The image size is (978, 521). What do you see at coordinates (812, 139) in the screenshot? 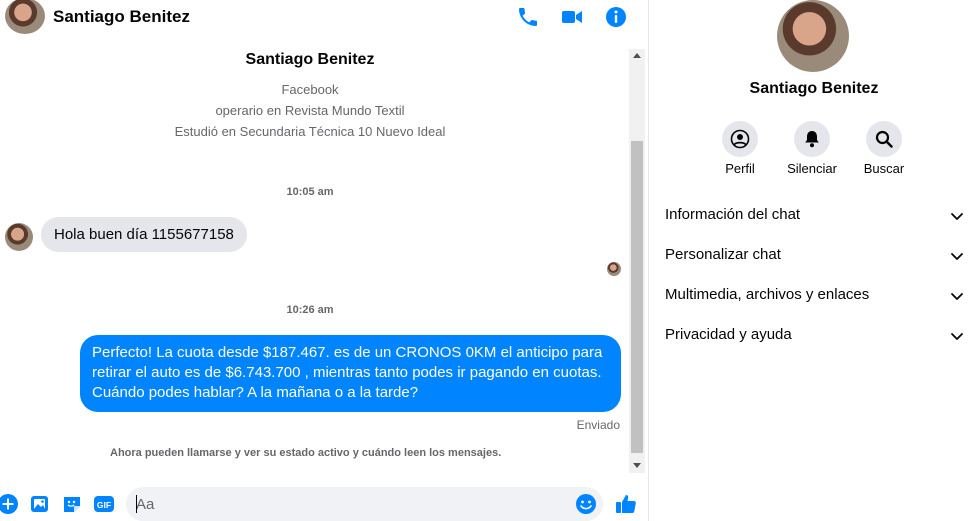
I see `bell-icon` at bounding box center [812, 139].